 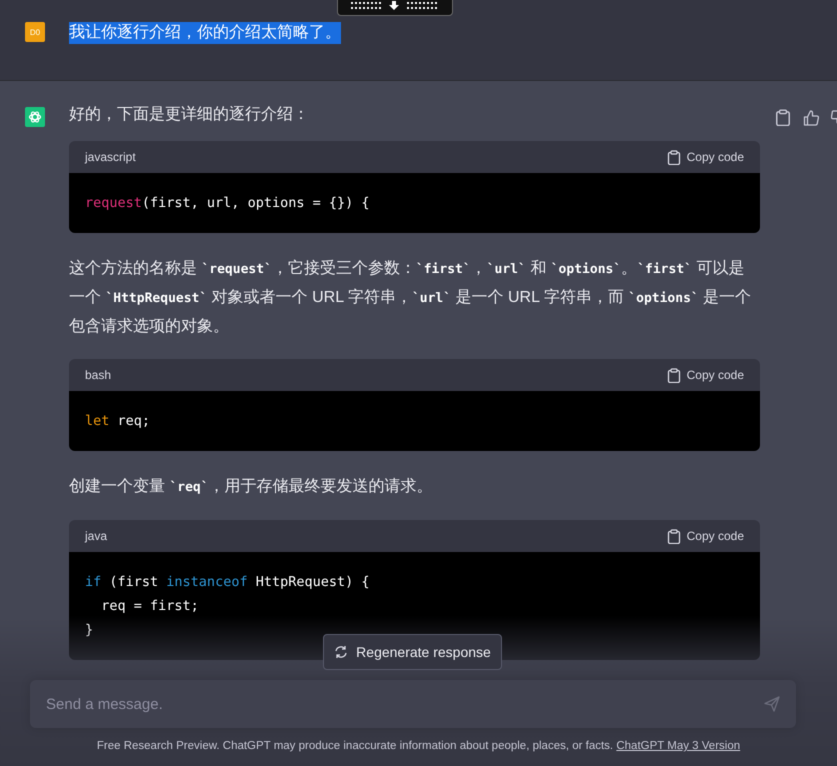 What do you see at coordinates (395, 8) in the screenshot?
I see `capture-toolbar` at bounding box center [395, 8].